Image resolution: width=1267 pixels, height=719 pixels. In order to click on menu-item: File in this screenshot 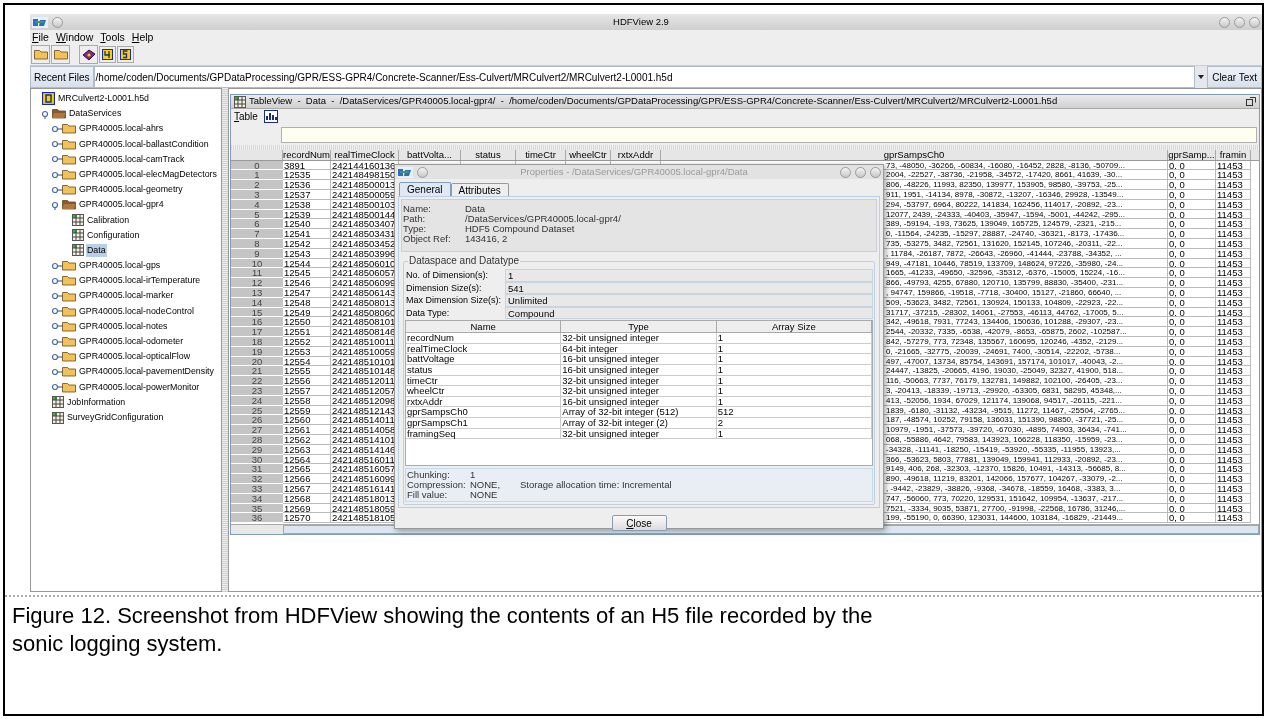, I will do `click(40, 37)`.